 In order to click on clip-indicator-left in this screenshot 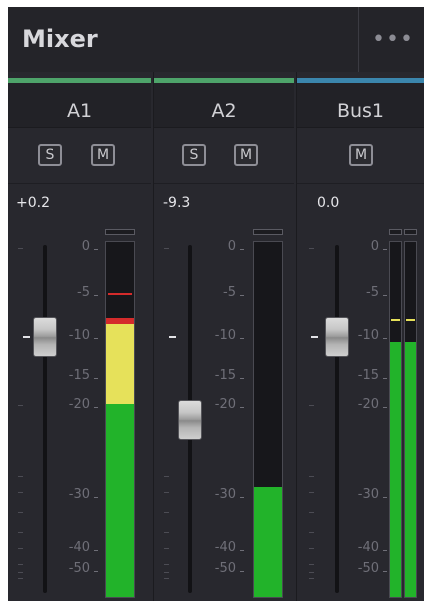, I will do `click(395, 232)`.